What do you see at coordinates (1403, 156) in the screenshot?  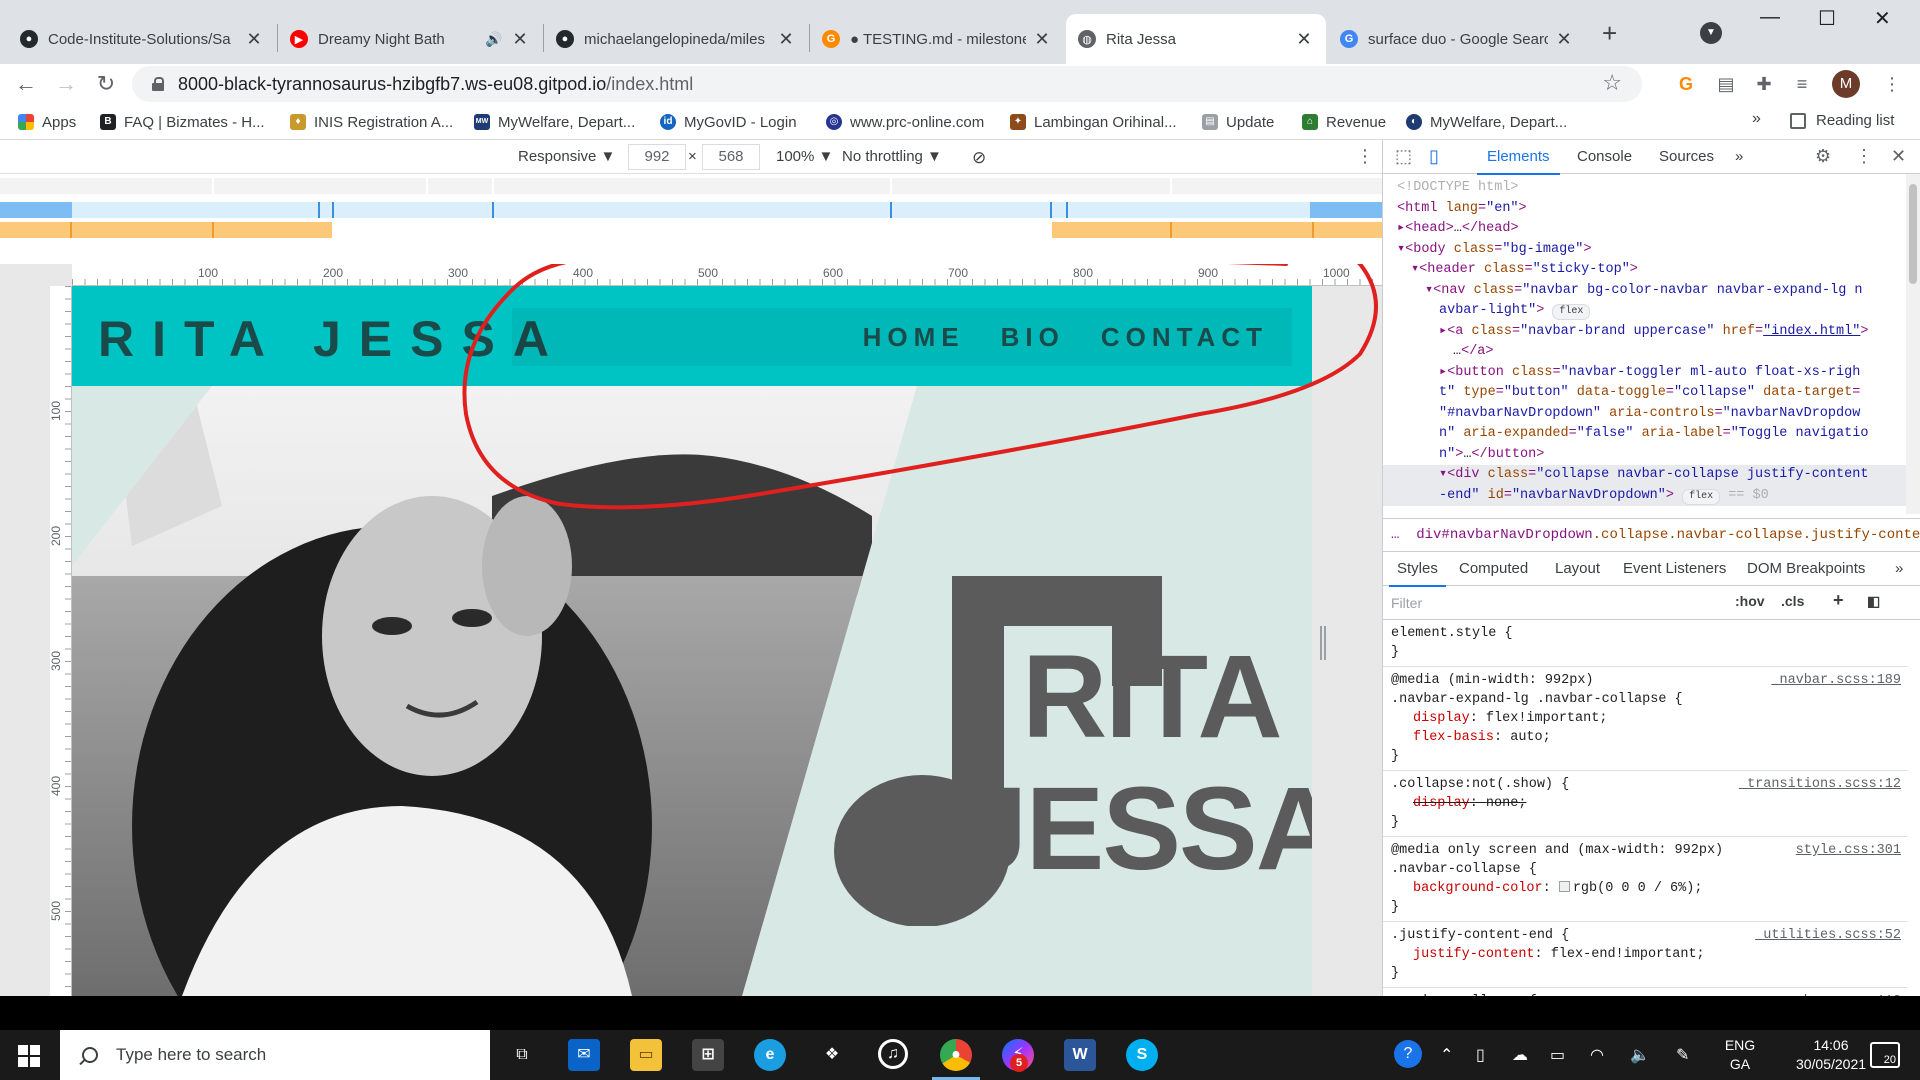 I see `inspect-element-icon: ⬚` at bounding box center [1403, 156].